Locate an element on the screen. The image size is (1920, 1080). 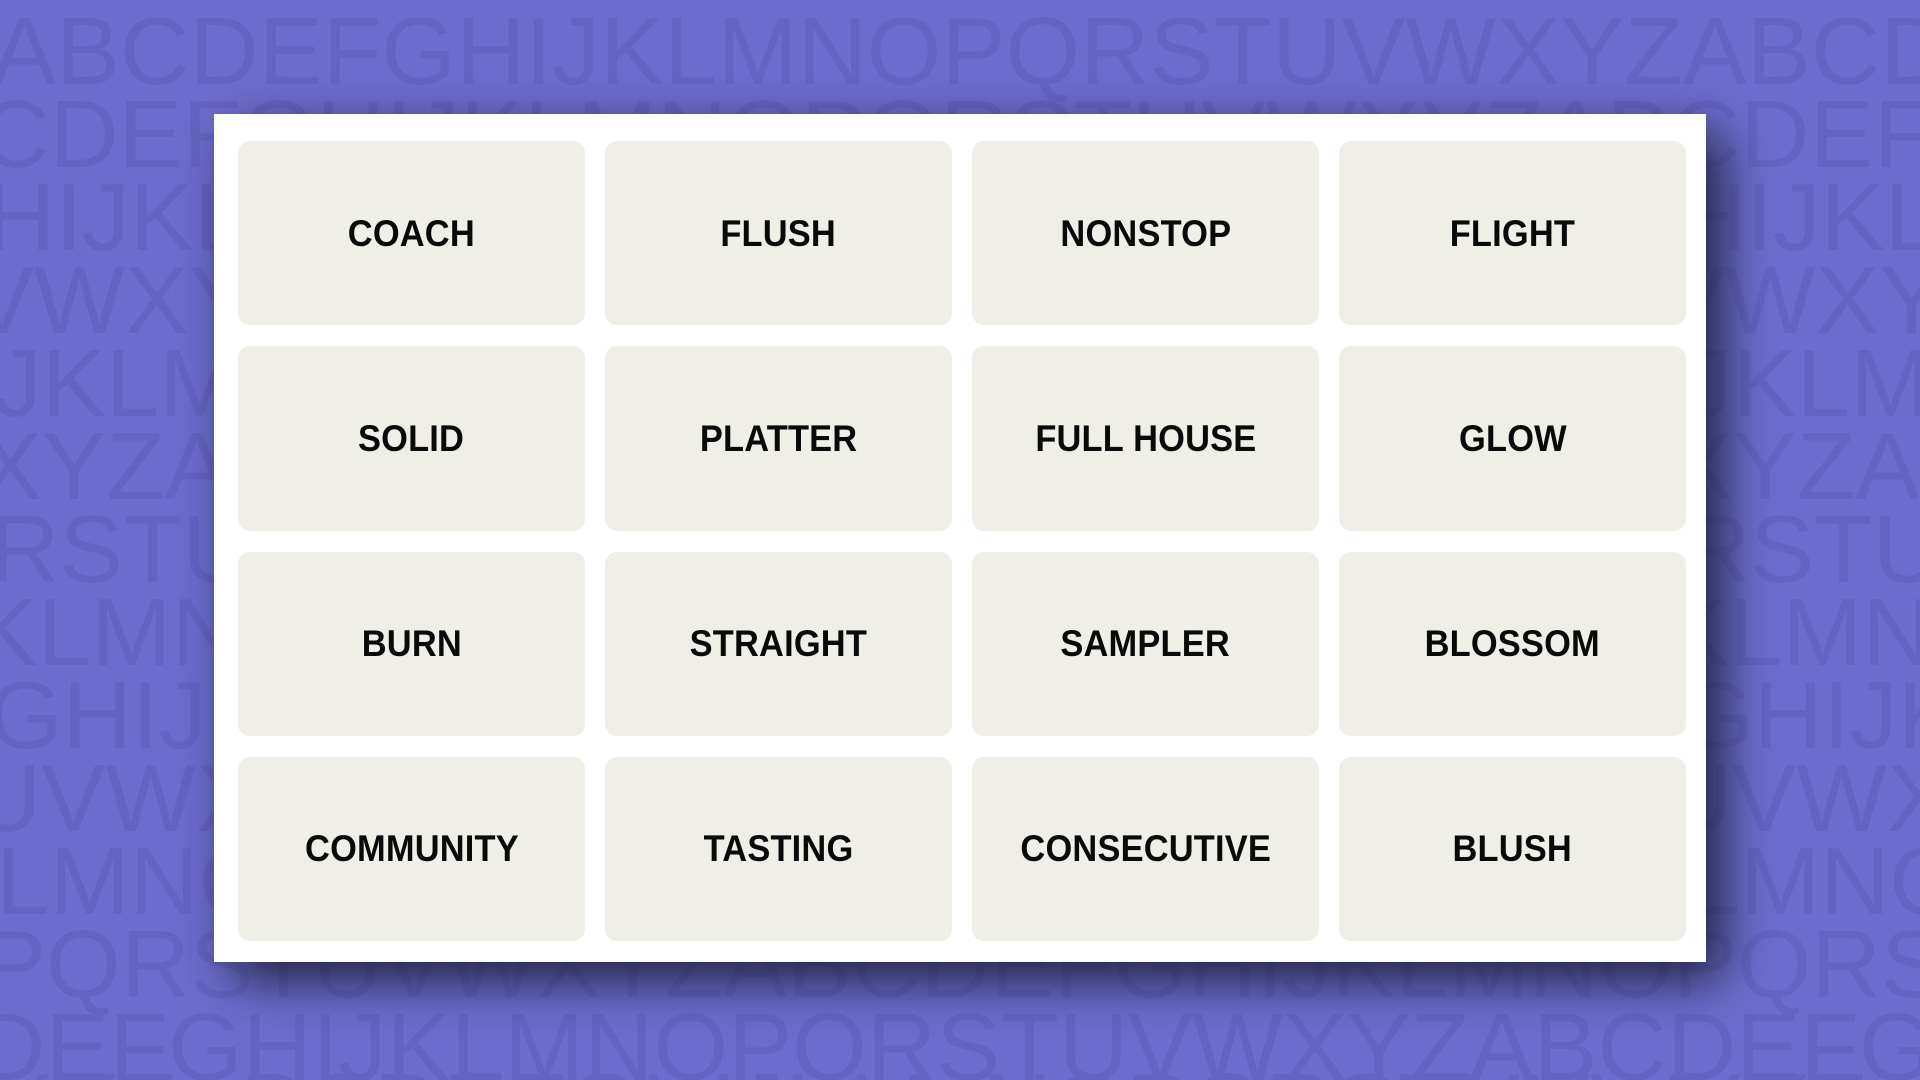
word-tile: COACH is located at coordinates (411, 233).